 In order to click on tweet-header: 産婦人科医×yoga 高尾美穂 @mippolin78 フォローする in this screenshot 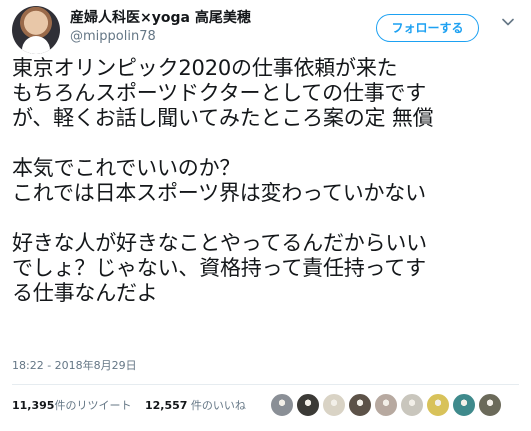, I will do `click(265, 31)`.